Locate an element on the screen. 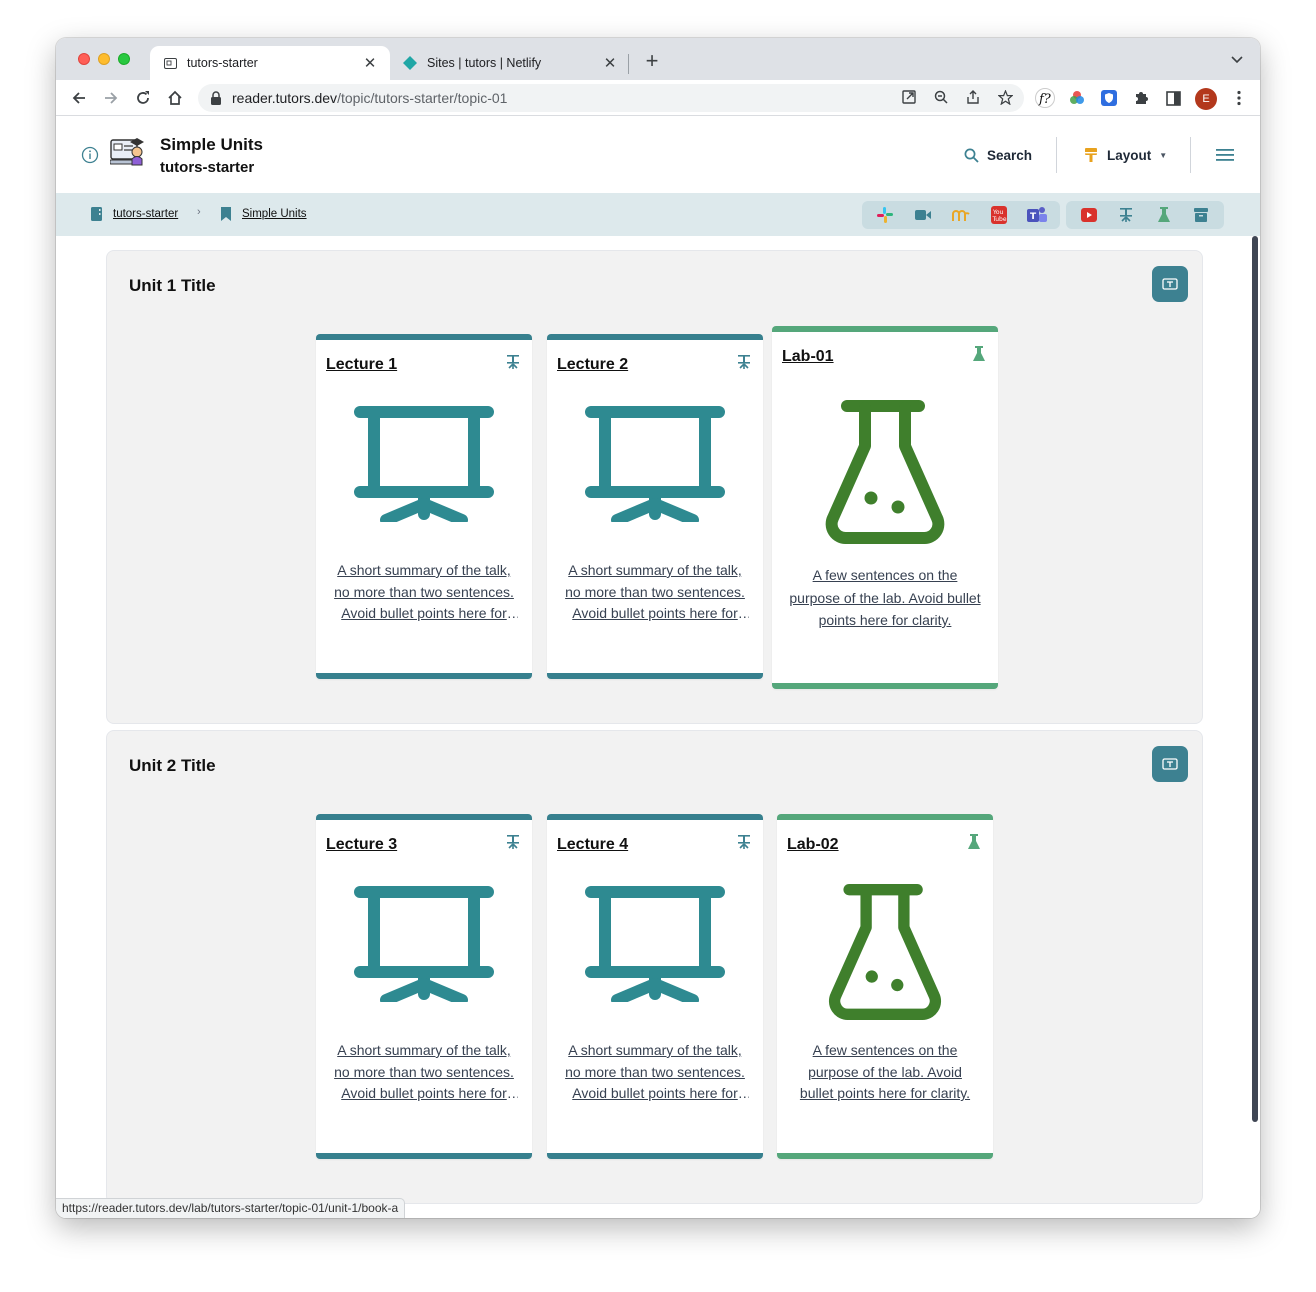 Image resolution: width=1316 pixels, height=1292 pixels. maximize-window-button is located at coordinates (124, 59).